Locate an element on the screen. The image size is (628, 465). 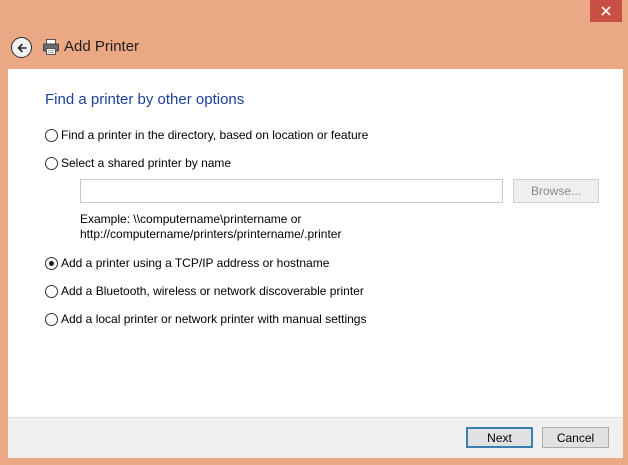
footer: Next Cancel is located at coordinates (315, 437).